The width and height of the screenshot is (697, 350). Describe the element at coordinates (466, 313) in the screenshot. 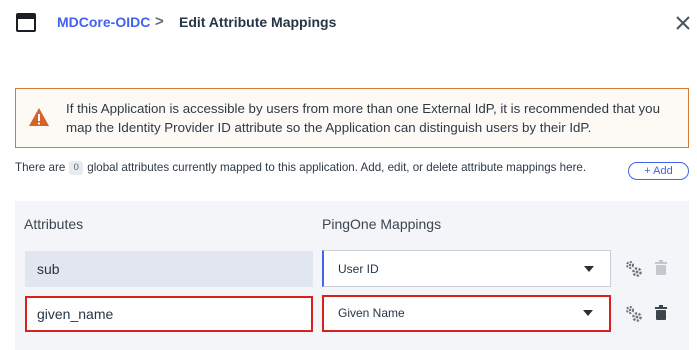

I see `mapping-select-given-name: Given Name` at that location.